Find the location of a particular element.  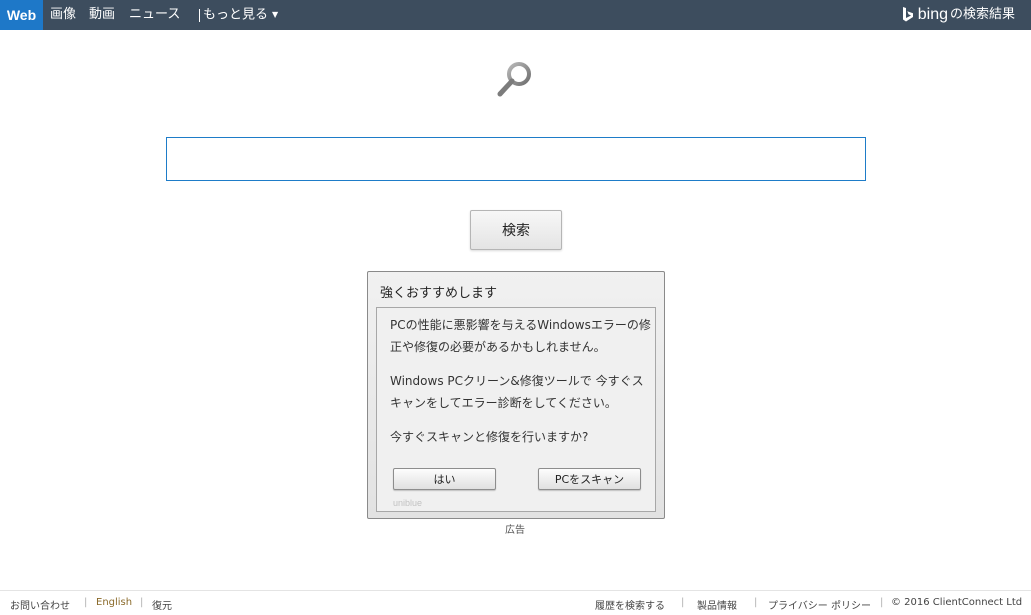

brand-name: bing is located at coordinates (932, 14).